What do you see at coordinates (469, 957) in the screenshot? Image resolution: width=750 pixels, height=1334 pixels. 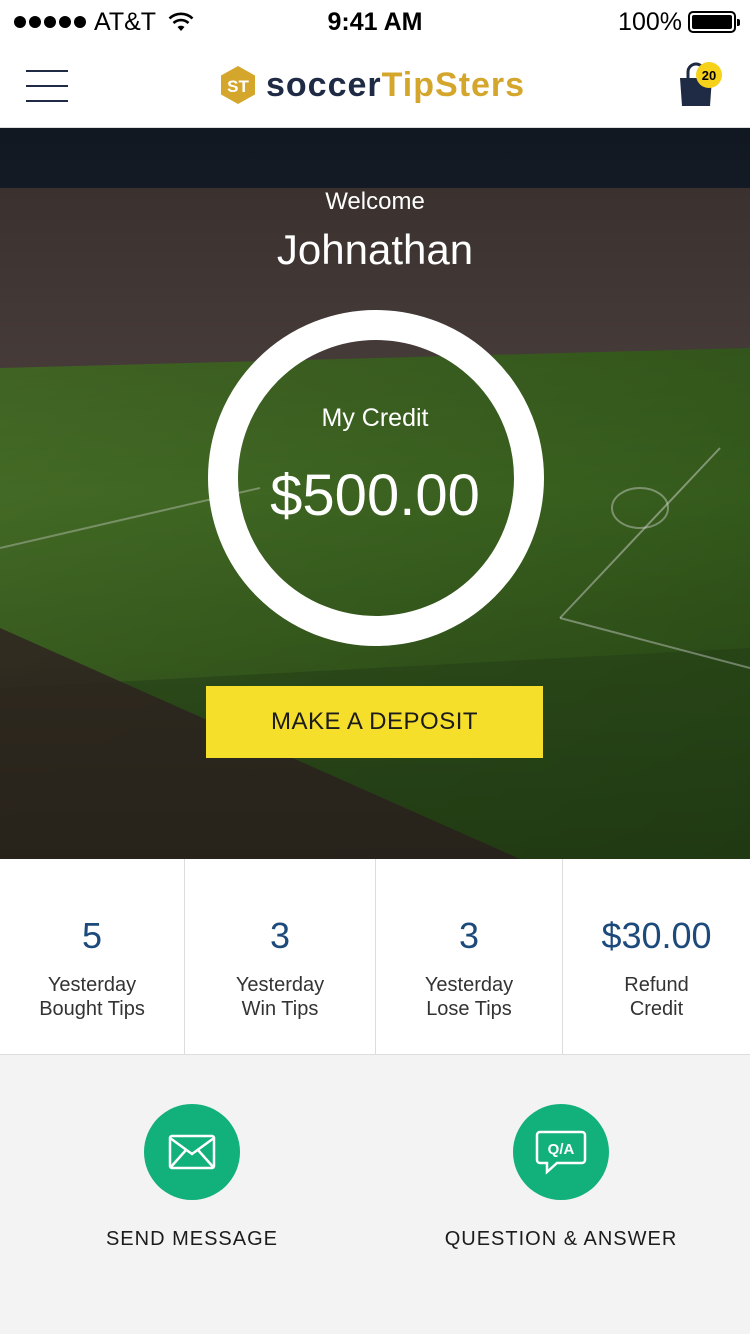 I see `stat-lose-tips: 3 Yesterday Lose Tips` at bounding box center [469, 957].